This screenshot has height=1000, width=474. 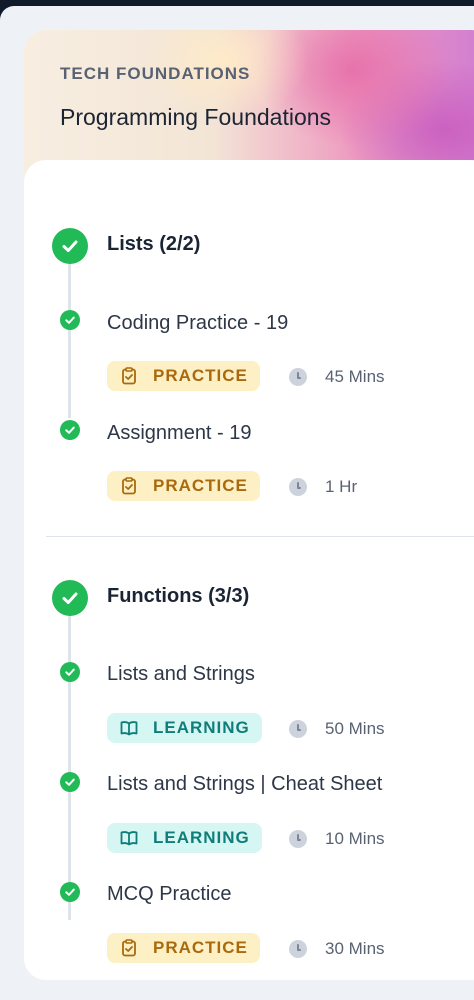 I want to click on section-title: Functions (3/3), so click(x=178, y=596).